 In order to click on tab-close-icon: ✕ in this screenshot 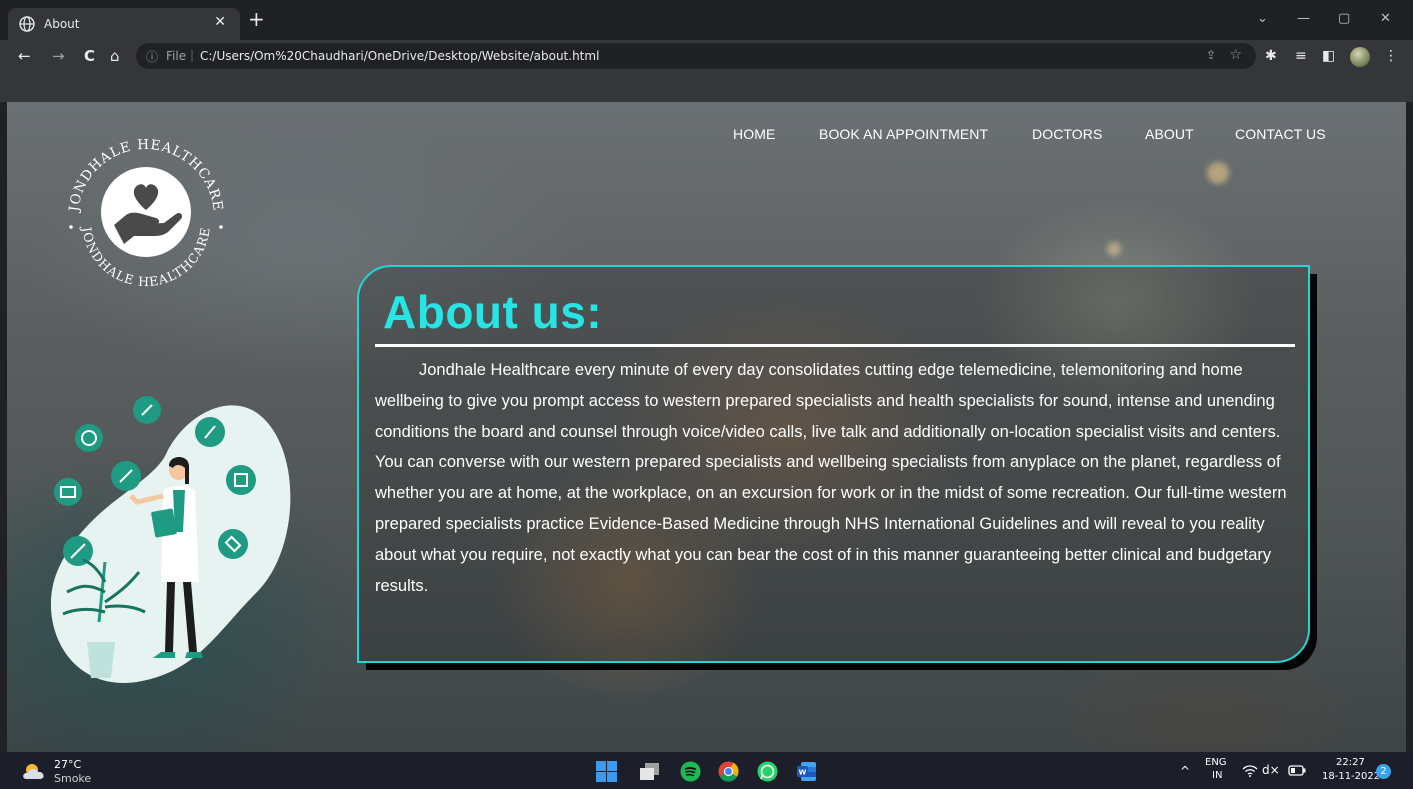, I will do `click(220, 22)`.